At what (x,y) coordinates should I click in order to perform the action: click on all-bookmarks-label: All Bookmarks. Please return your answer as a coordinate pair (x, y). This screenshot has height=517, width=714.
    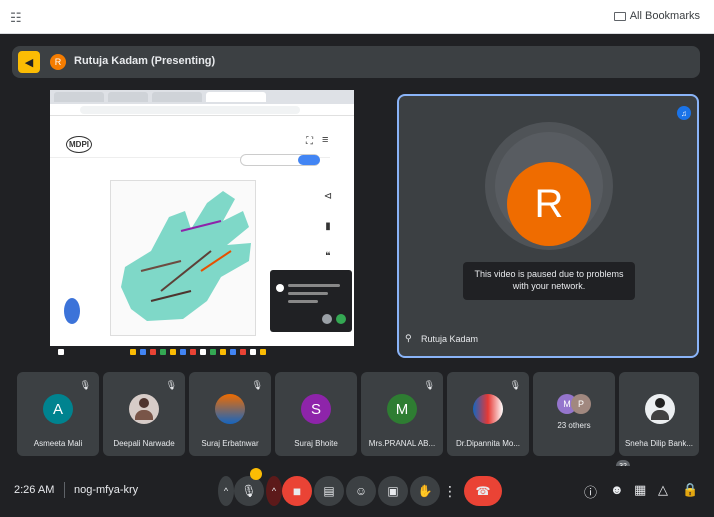
    Looking at the image, I should click on (664, 16).